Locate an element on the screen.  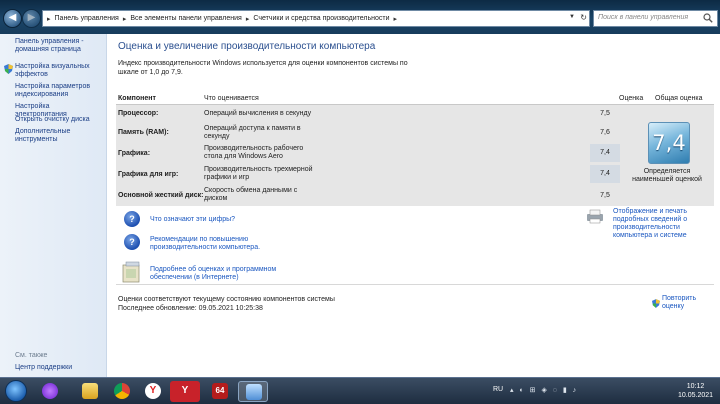
alice-assistant-icon is located at coordinates (50, 391).